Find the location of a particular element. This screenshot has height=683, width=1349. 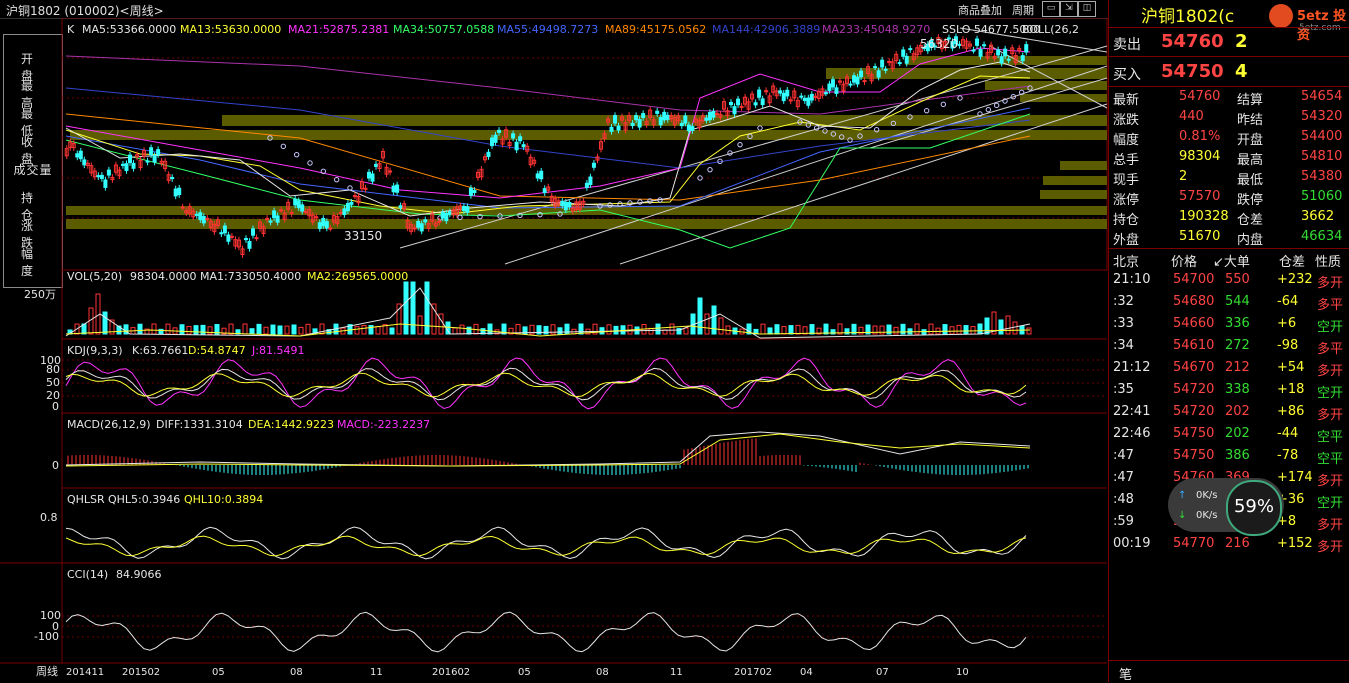

qhlsr-tick: 0.8 is located at coordinates (49, 517).